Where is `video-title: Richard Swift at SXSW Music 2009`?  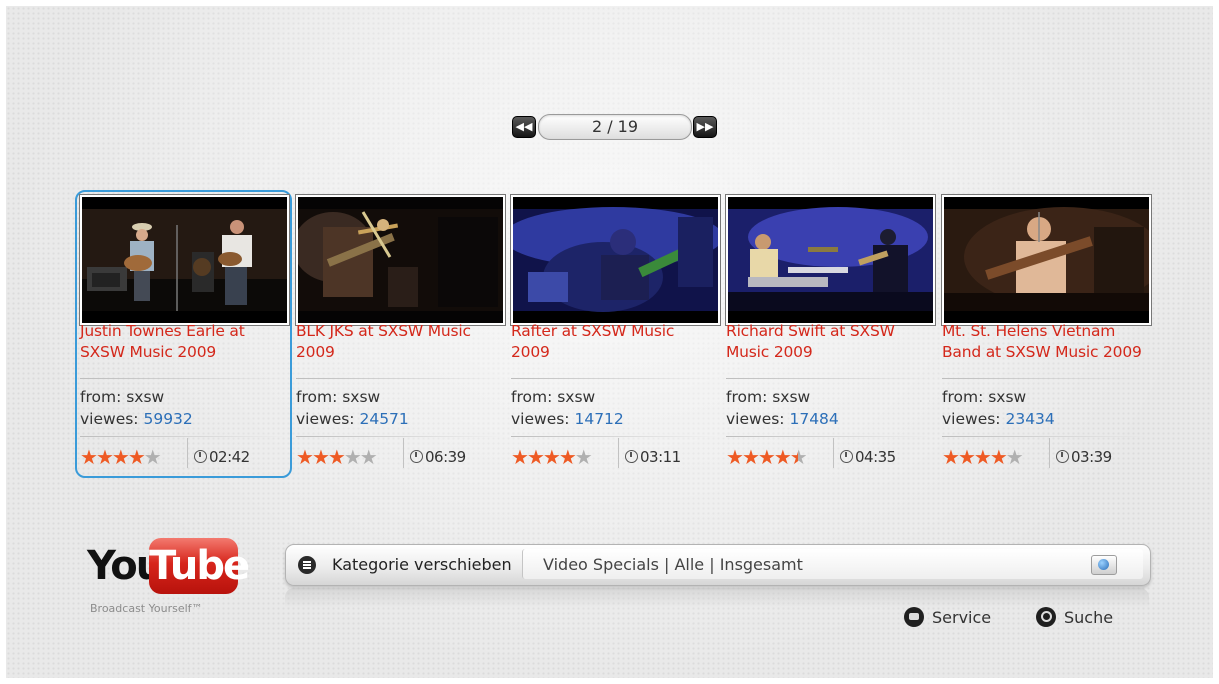 video-title: Richard Swift at SXSW Music 2009 is located at coordinates (829, 345).